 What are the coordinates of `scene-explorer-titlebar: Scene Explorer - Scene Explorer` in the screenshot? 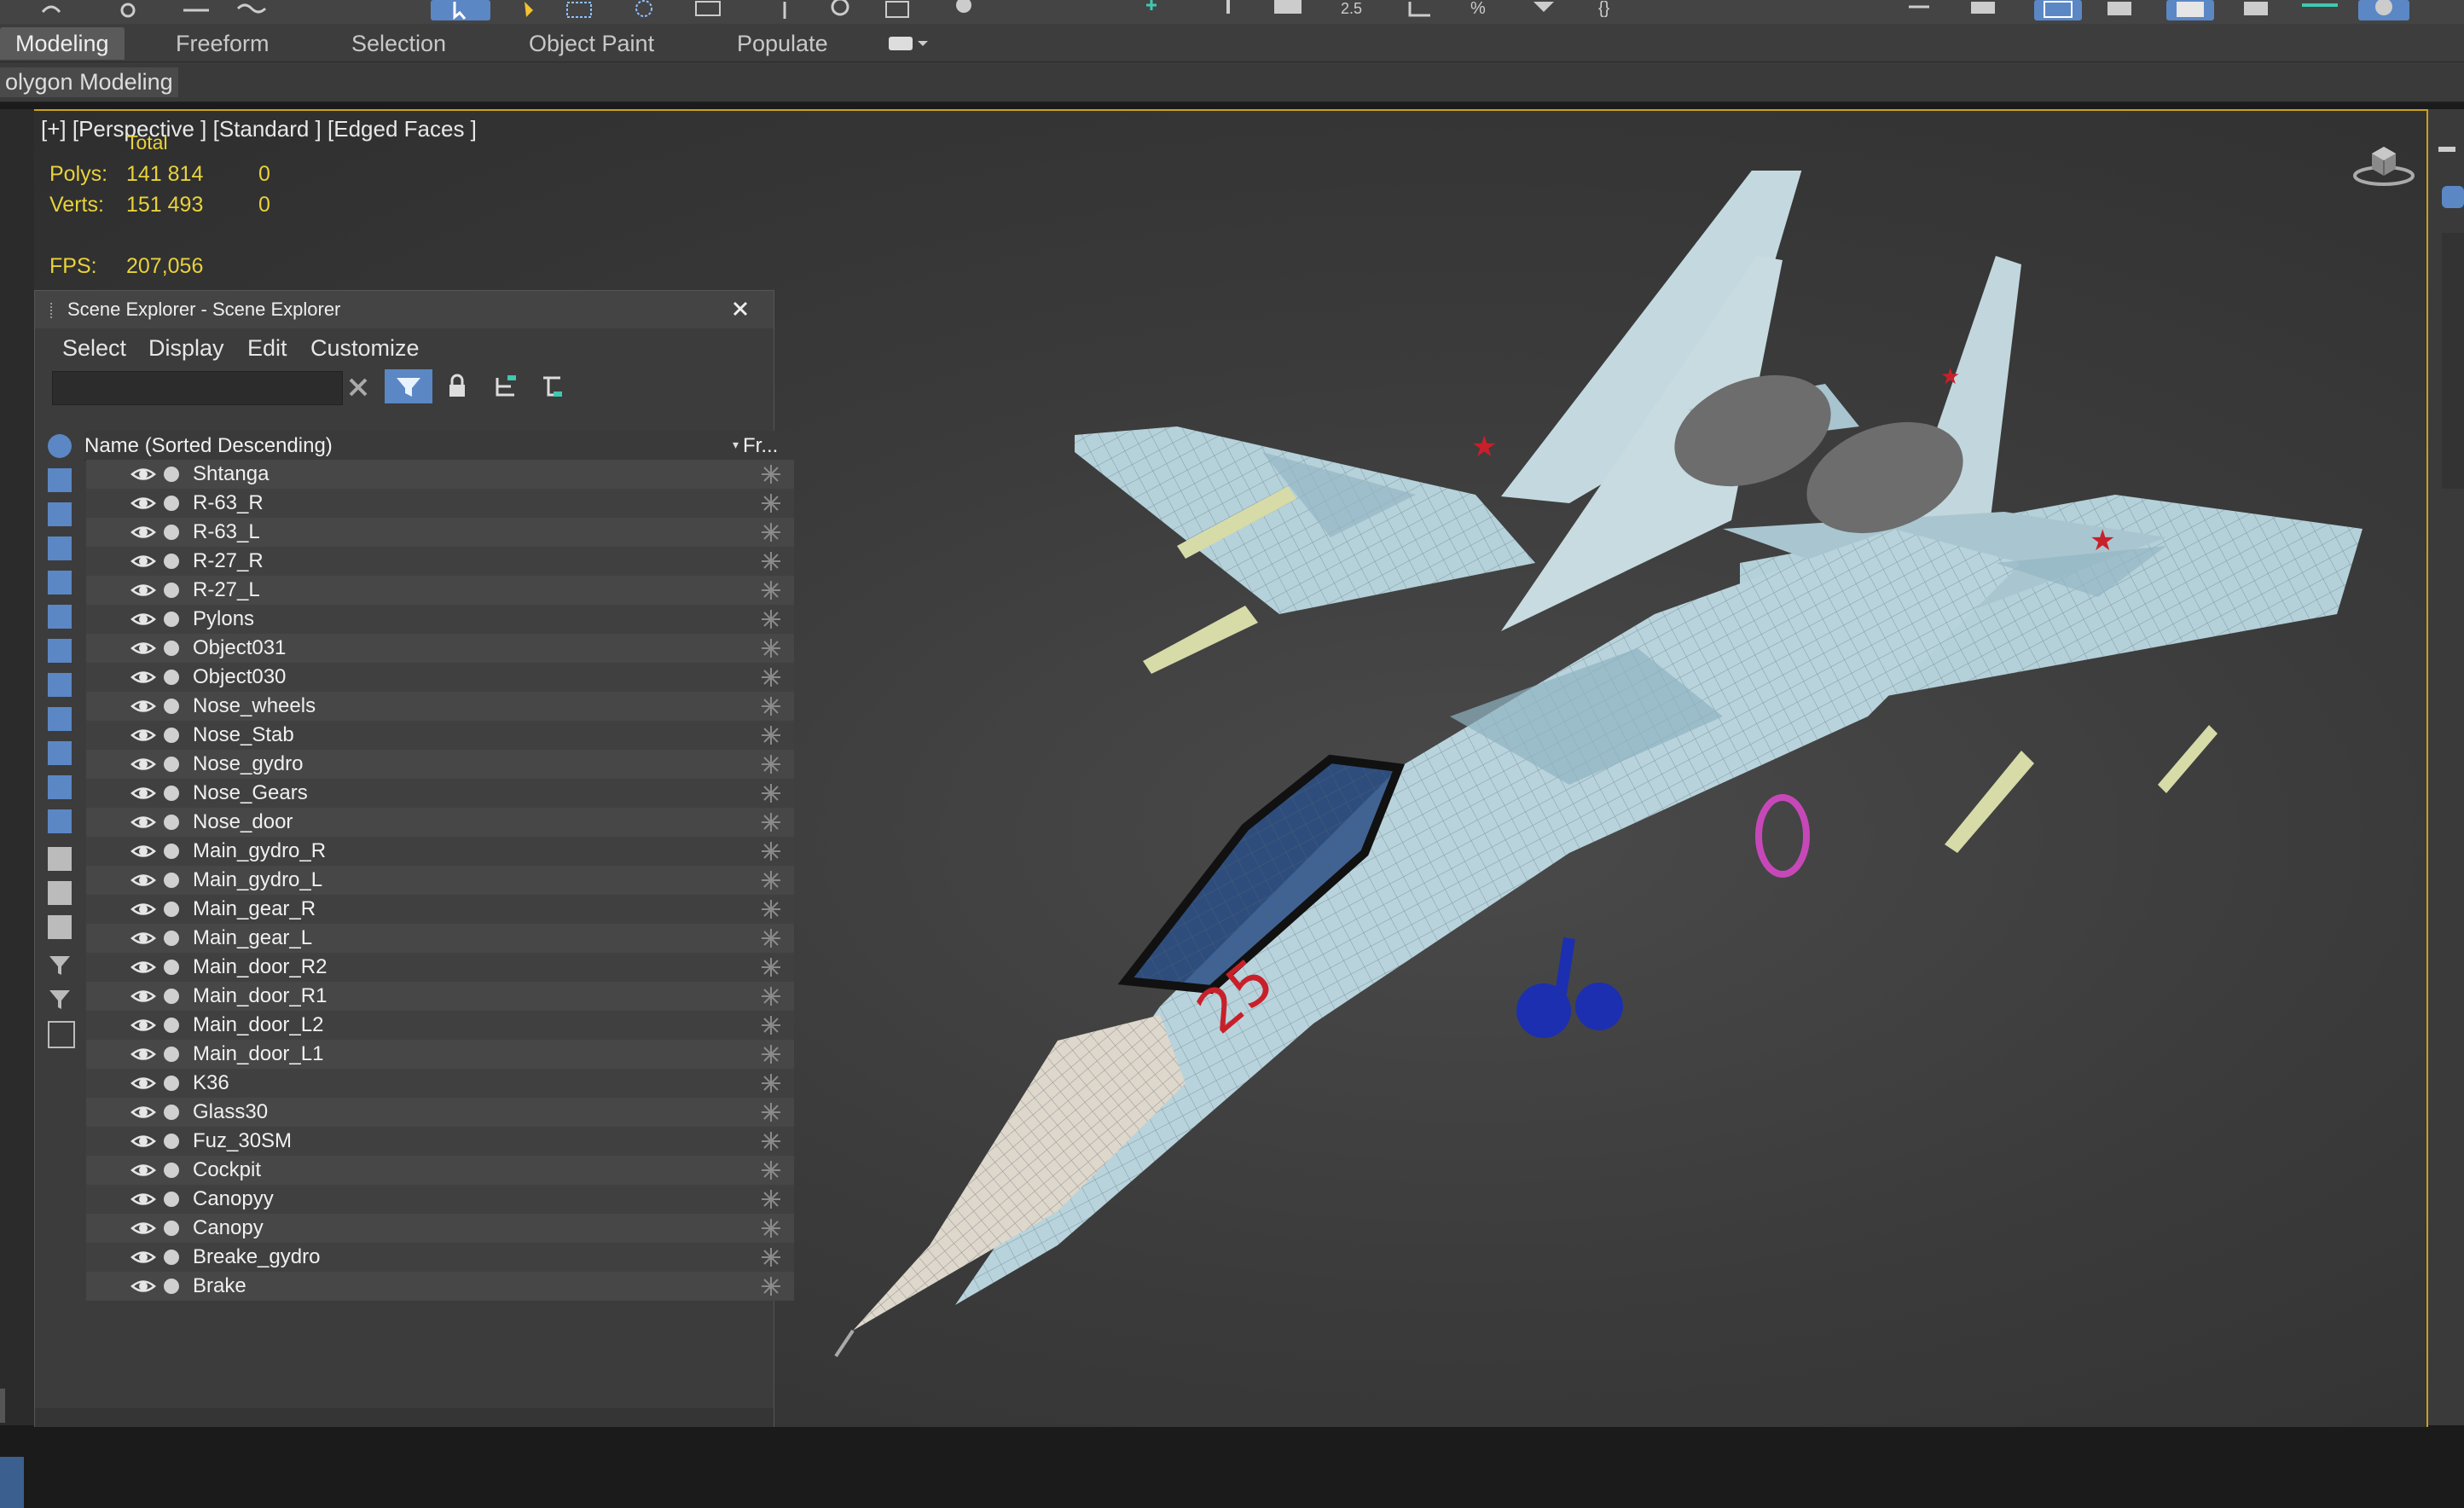 It's located at (404, 309).